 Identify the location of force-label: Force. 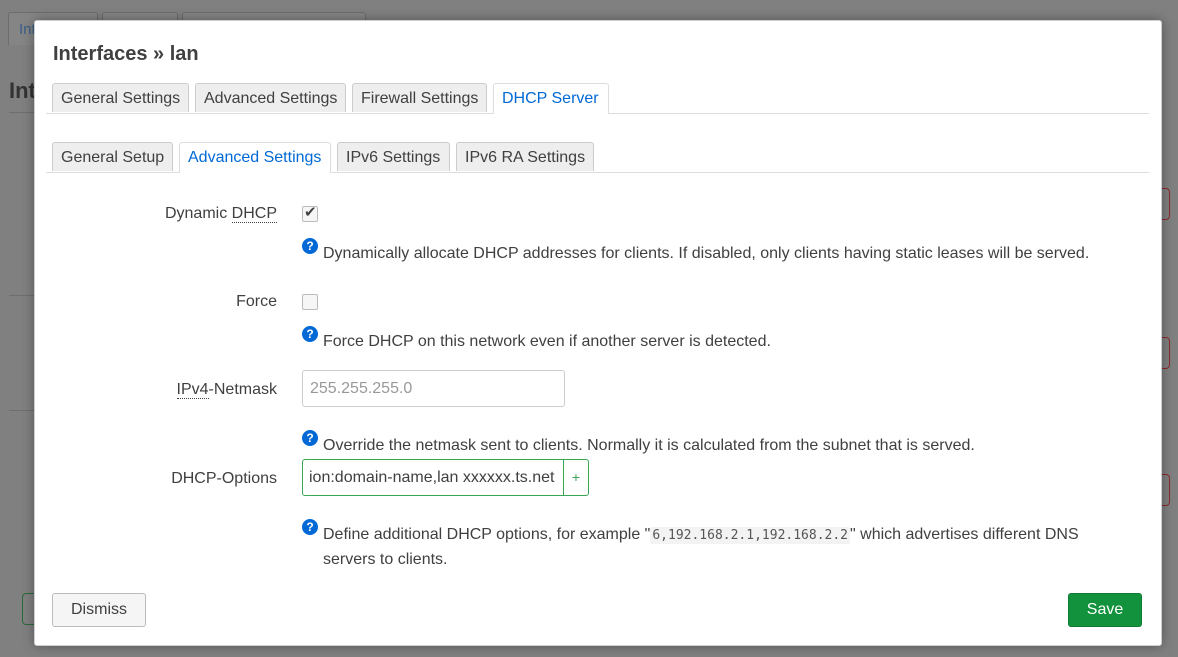
(256, 301).